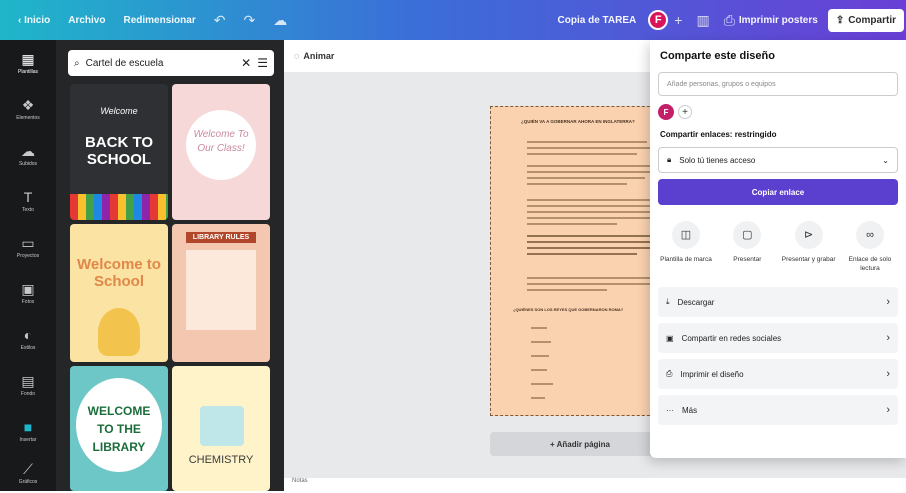  Describe the element at coordinates (678, 20) in the screenshot. I see `add-collaborator-icon: +` at that location.